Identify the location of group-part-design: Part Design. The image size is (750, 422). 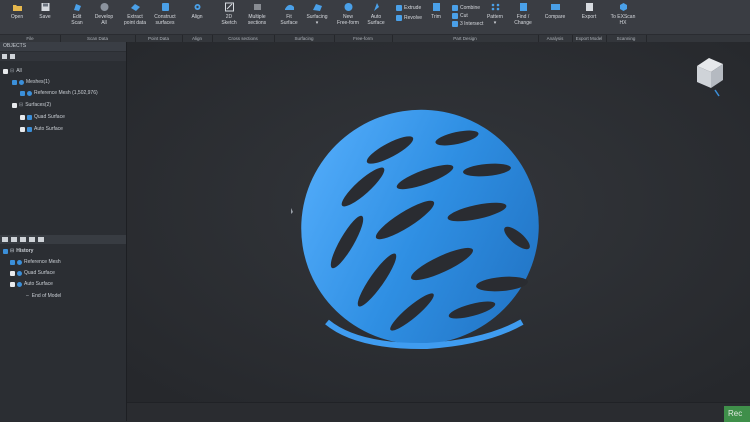
(465, 38).